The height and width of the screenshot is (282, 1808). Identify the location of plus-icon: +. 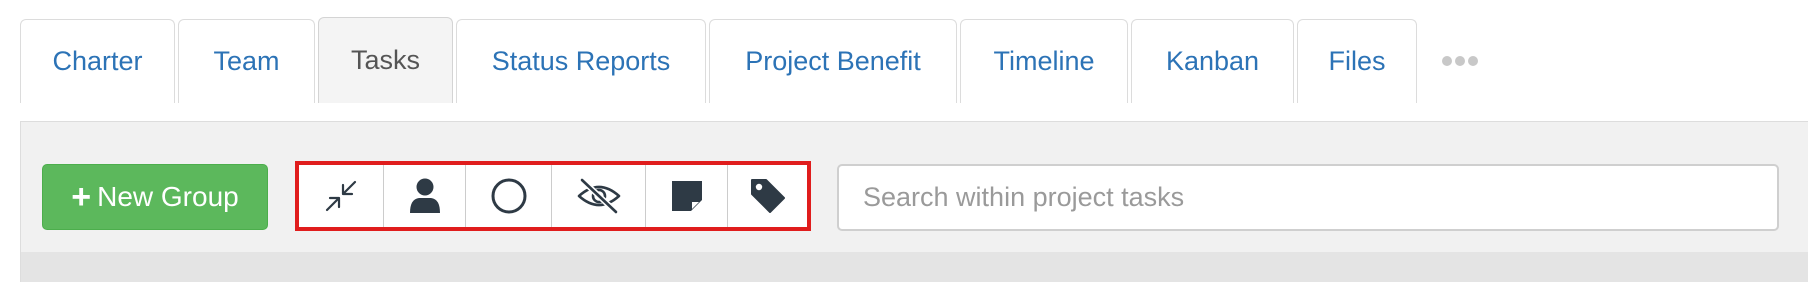
(81, 197).